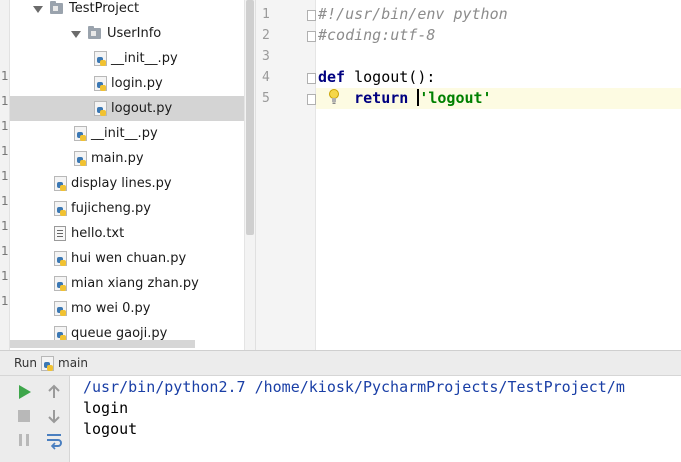 This screenshot has width=681, height=462. I want to click on tree-item: mo wei 0.py, so click(132, 308).